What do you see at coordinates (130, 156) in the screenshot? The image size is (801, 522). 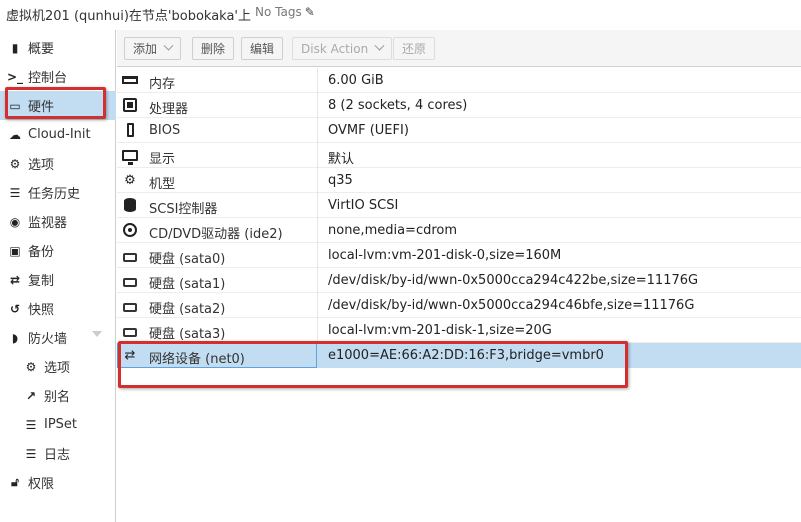 I see `desktop-icon` at bounding box center [130, 156].